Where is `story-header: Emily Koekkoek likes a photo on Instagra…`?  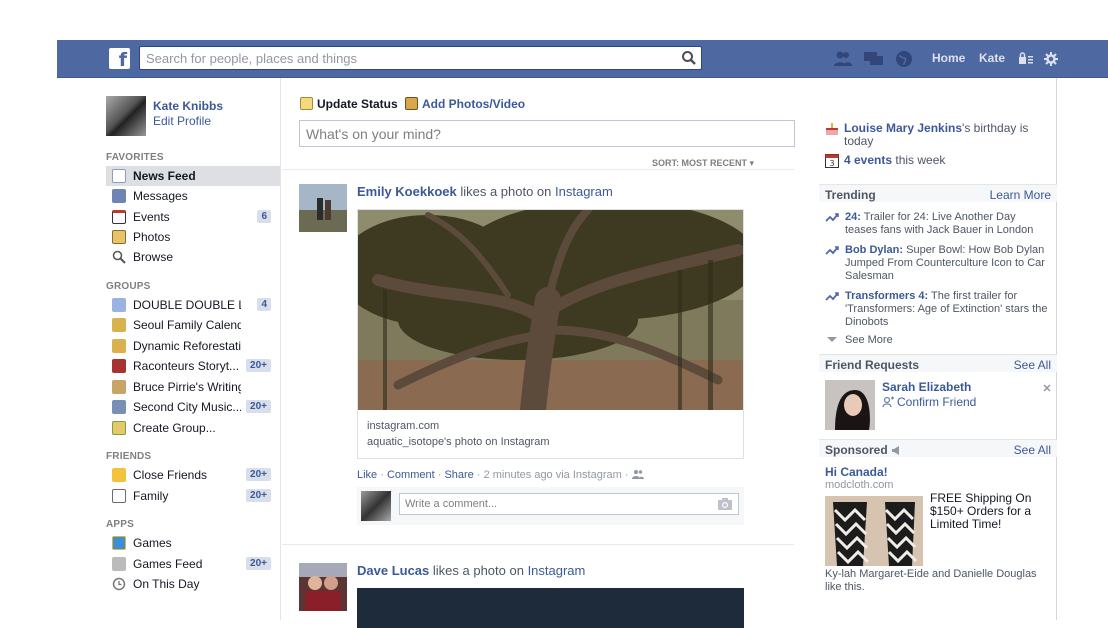
story-header: Emily Koekkoek likes a photo on Instagra… is located at coordinates (485, 191).